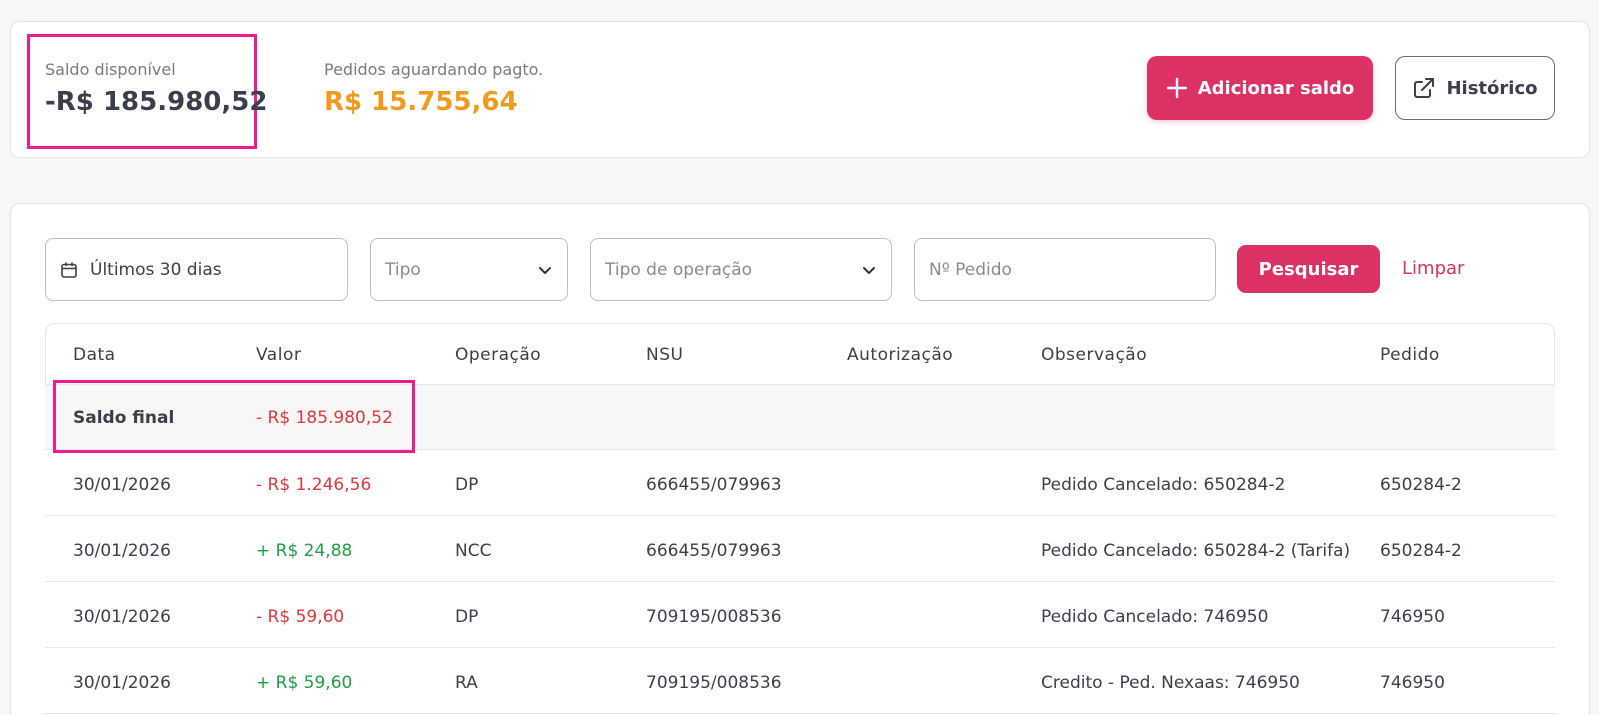 The width and height of the screenshot is (1599, 715). What do you see at coordinates (469, 269) in the screenshot?
I see `type-select: Tipo` at bounding box center [469, 269].